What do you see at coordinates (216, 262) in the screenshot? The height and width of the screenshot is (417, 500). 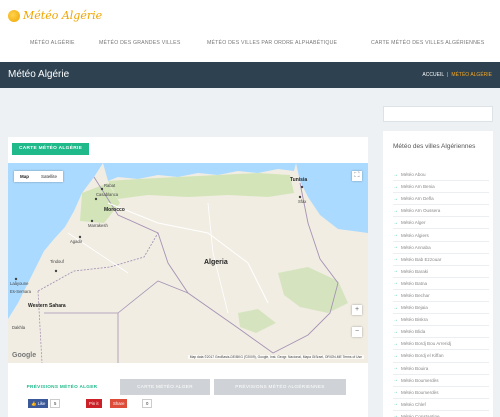 I see `map-label-algeria: Algeria` at bounding box center [216, 262].